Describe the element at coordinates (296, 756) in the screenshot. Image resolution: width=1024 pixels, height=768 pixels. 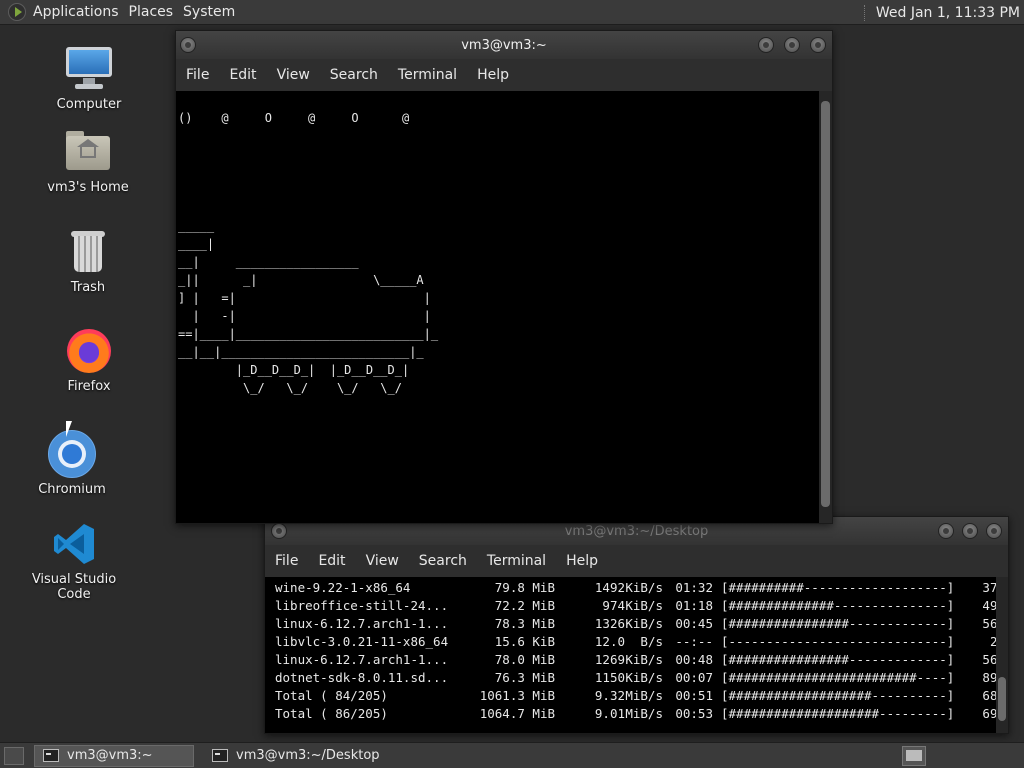
I see `taskbar-item-terminal-desktop: vm3@vm3:~/Desktop` at that location.